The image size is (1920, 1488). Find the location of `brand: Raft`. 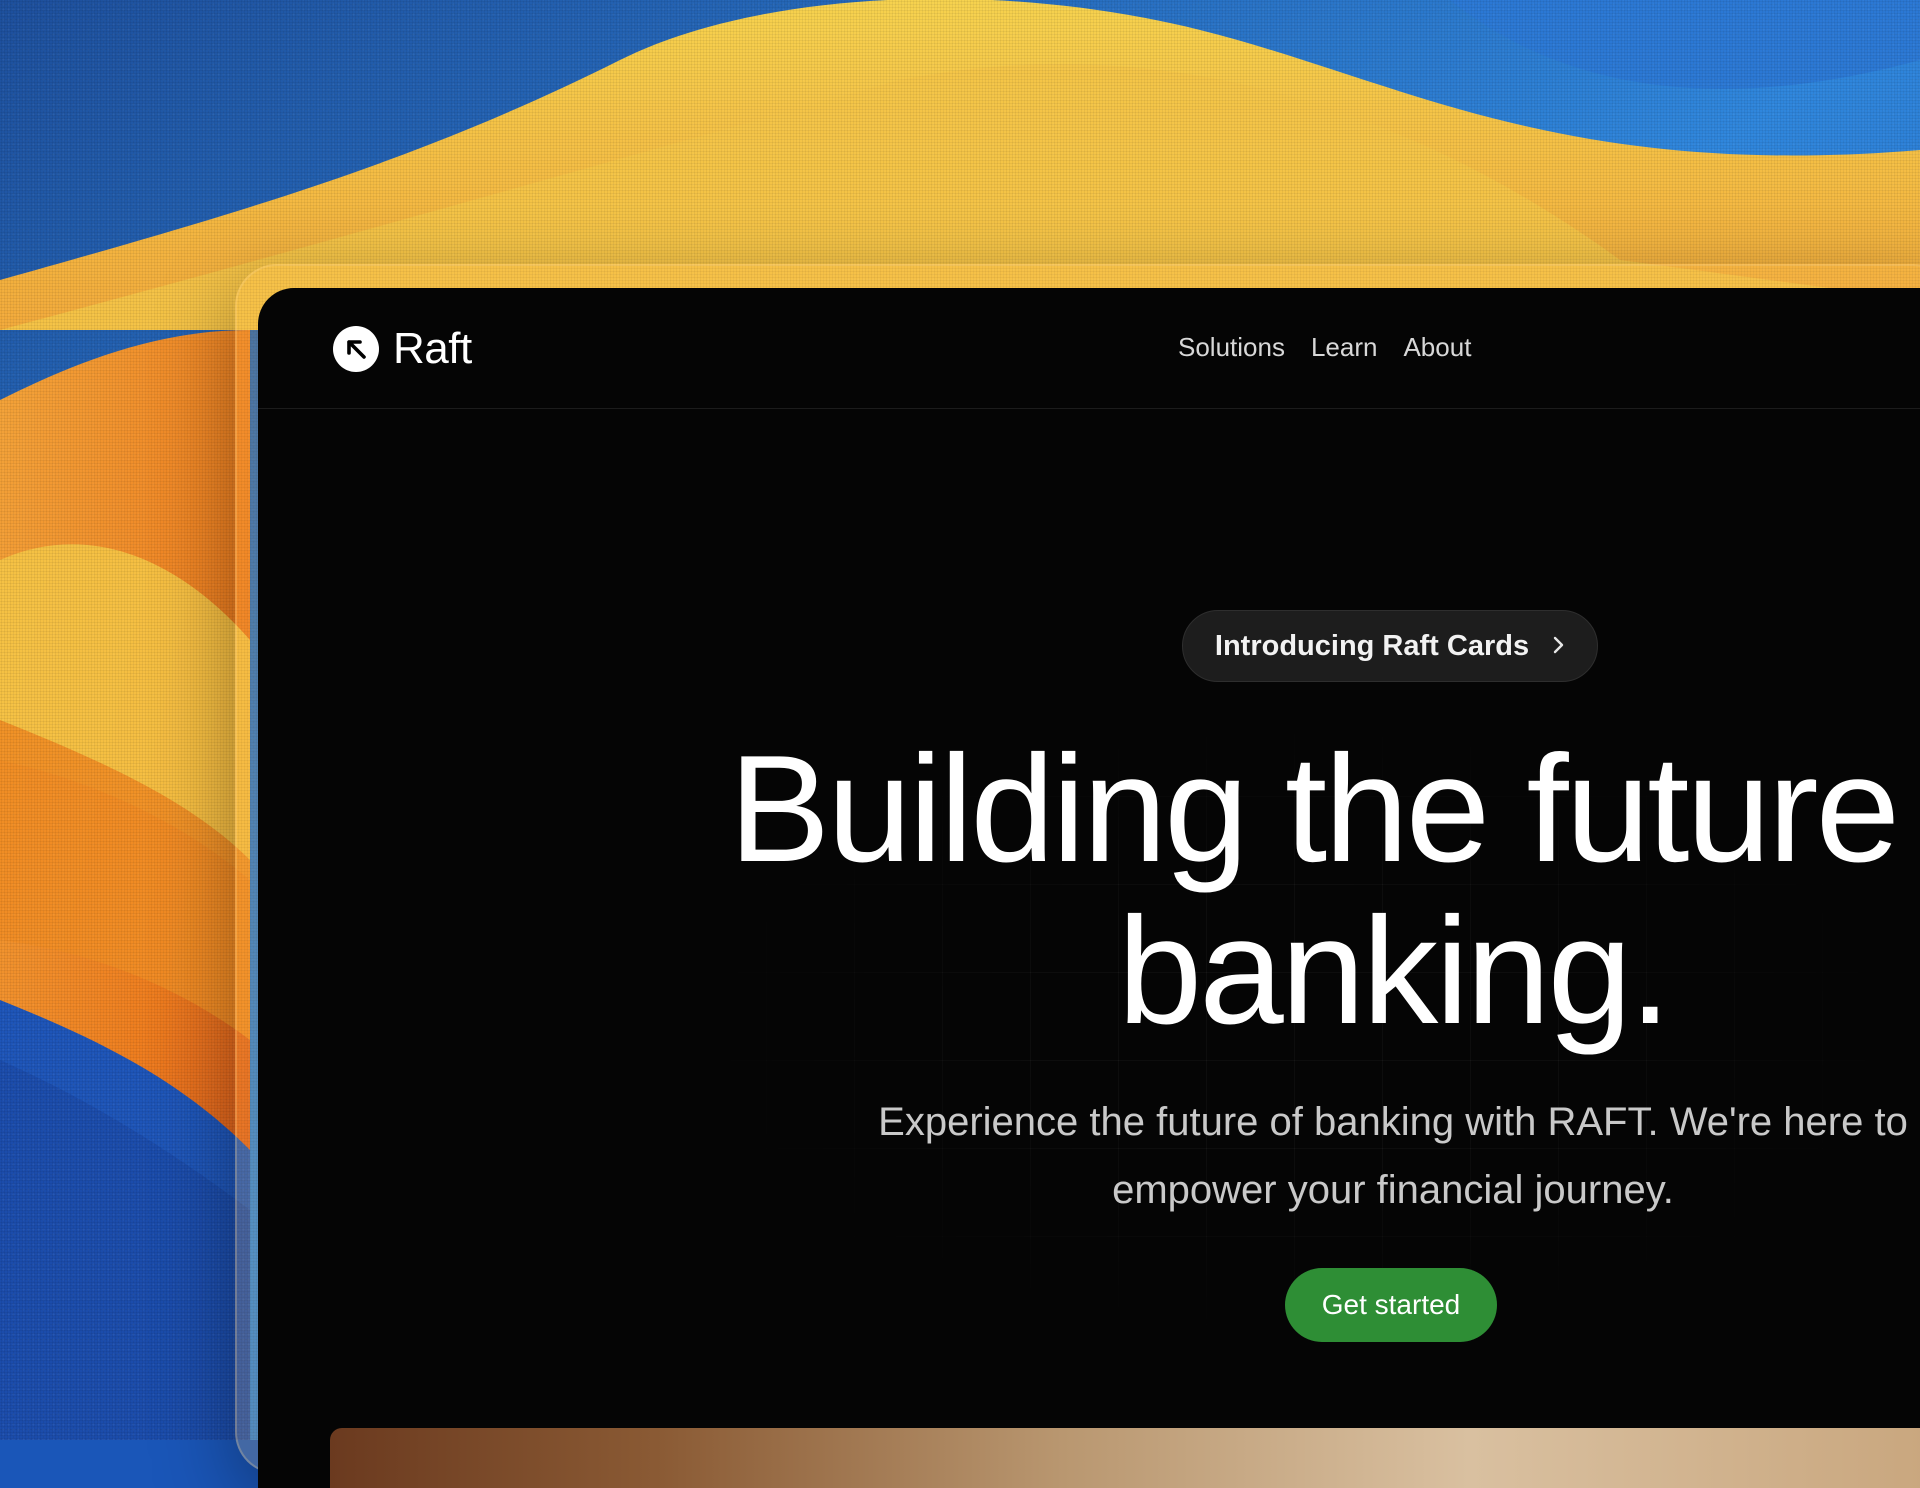

brand: Raft is located at coordinates (402, 349).